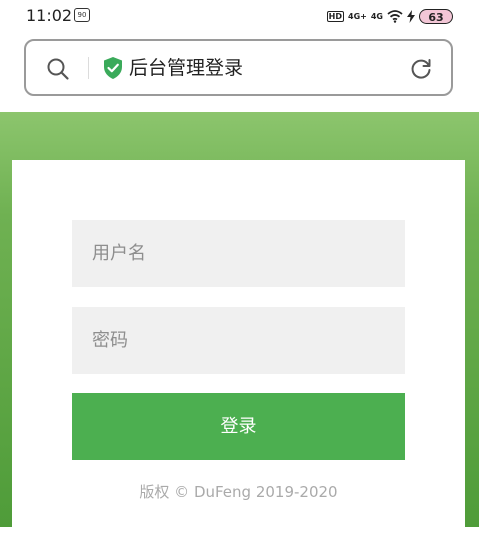  Describe the element at coordinates (357, 16) in the screenshot. I see `signal-4g-plus-icon: 4G+` at that location.